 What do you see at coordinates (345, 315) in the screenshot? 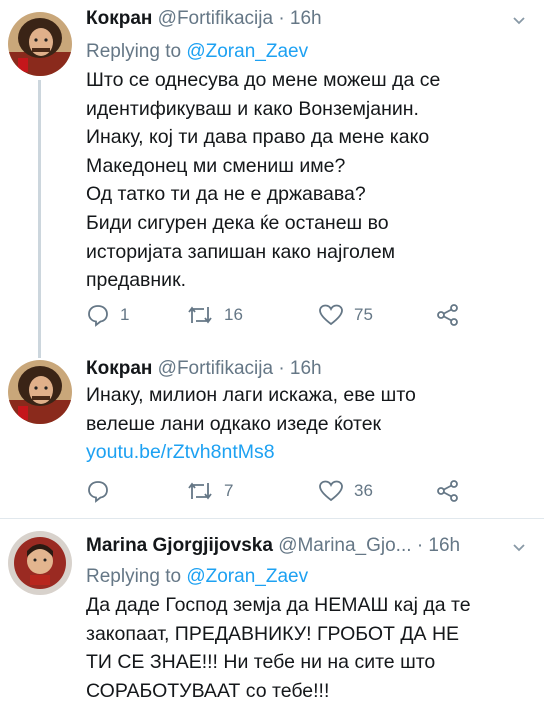
I see `like-button: 75` at bounding box center [345, 315].